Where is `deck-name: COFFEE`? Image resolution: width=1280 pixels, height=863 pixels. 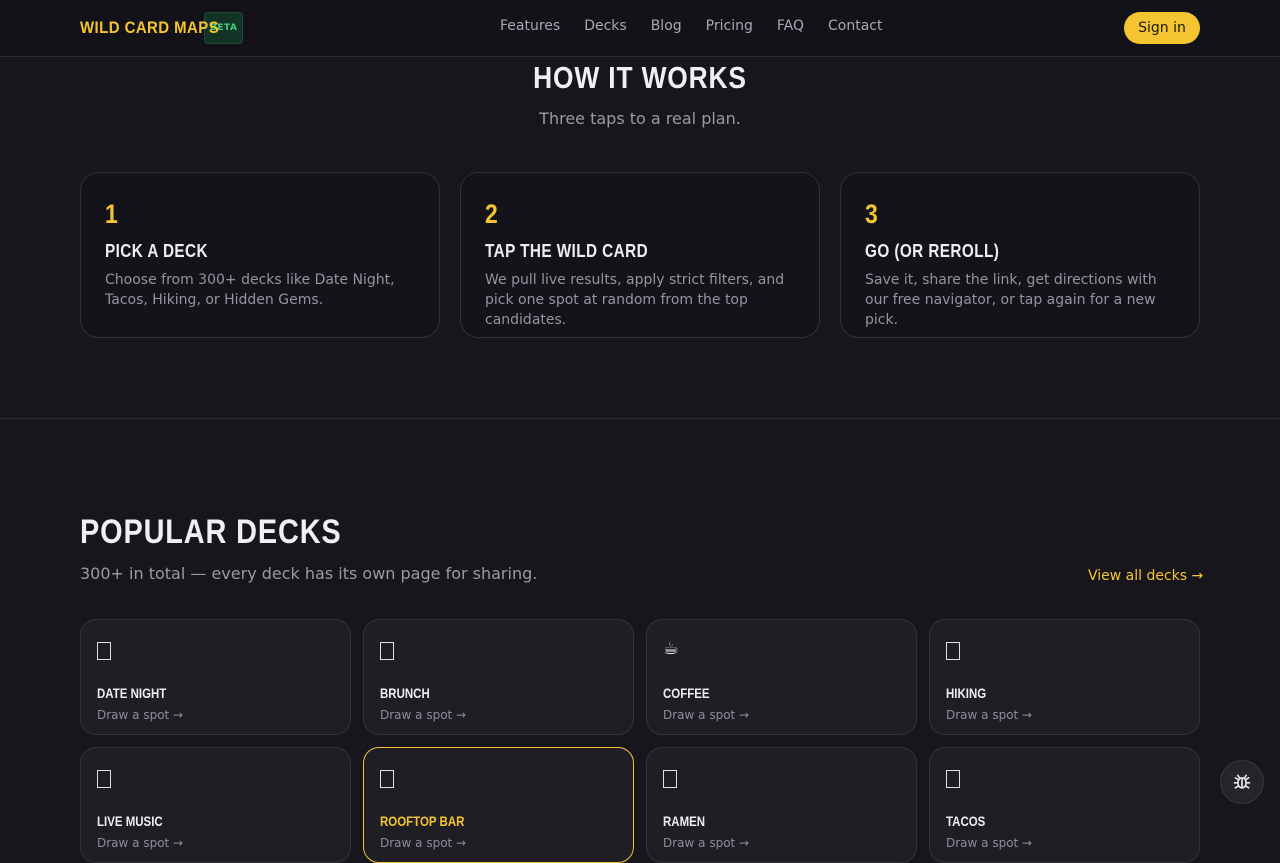 deck-name: COFFEE is located at coordinates (686, 693).